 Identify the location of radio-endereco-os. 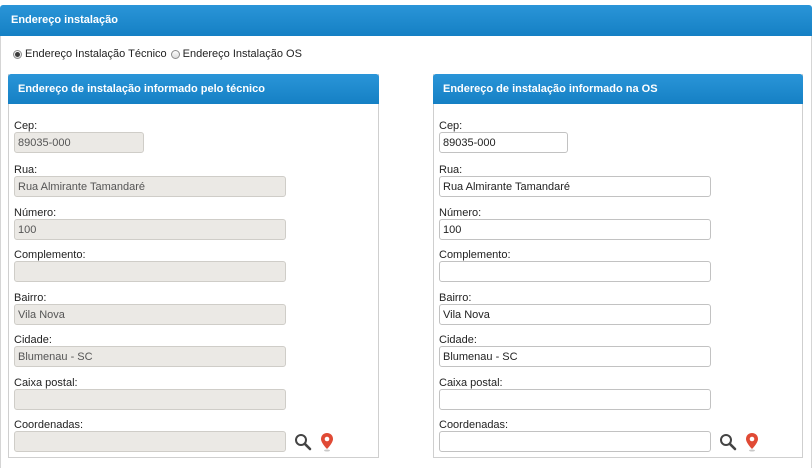
(175, 54).